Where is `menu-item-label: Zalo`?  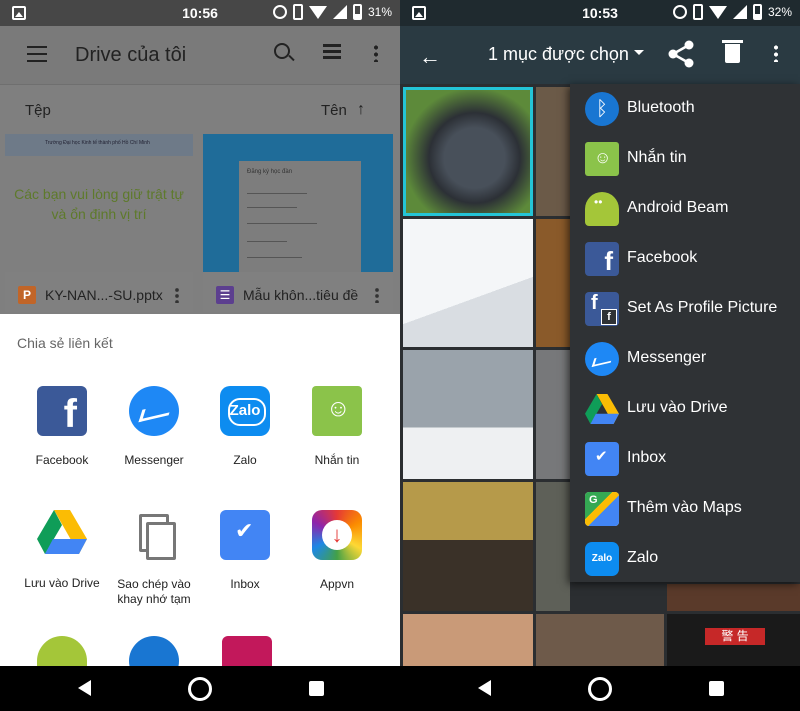
menu-item-label: Zalo is located at coordinates (643, 557).